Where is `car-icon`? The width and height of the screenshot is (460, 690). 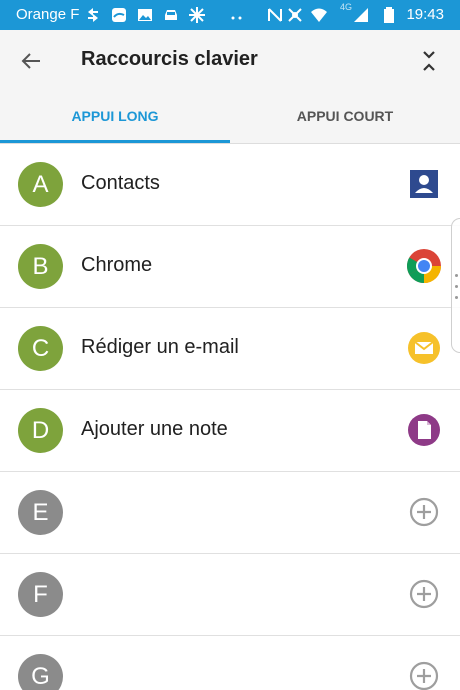
car-icon is located at coordinates (171, 15).